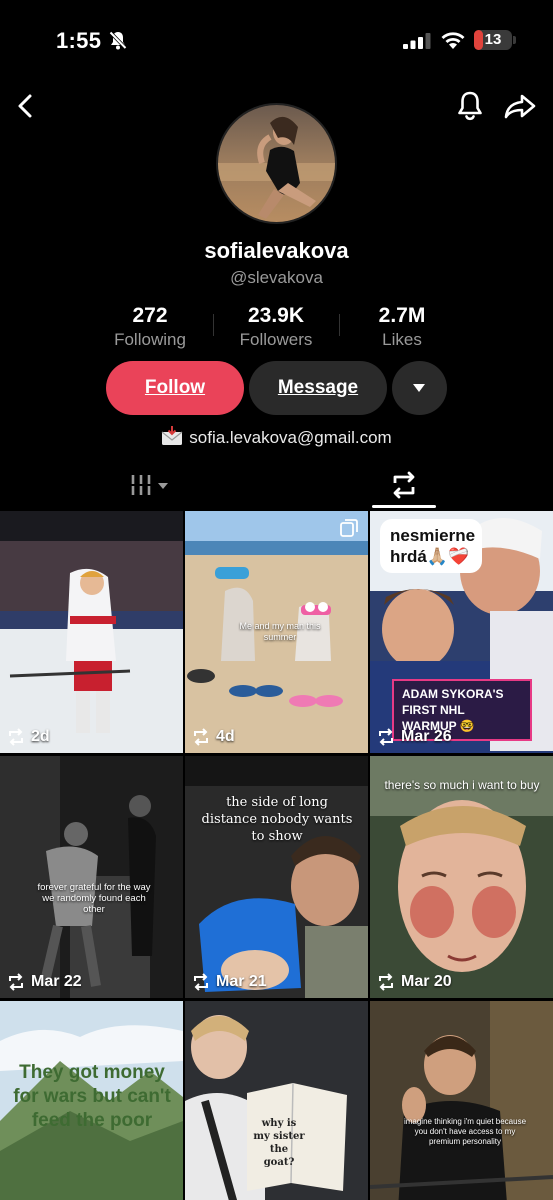 The image size is (553, 1200). What do you see at coordinates (279, 1143) in the screenshot?
I see `video-caption-overlay: why is my sister the goat?` at bounding box center [279, 1143].